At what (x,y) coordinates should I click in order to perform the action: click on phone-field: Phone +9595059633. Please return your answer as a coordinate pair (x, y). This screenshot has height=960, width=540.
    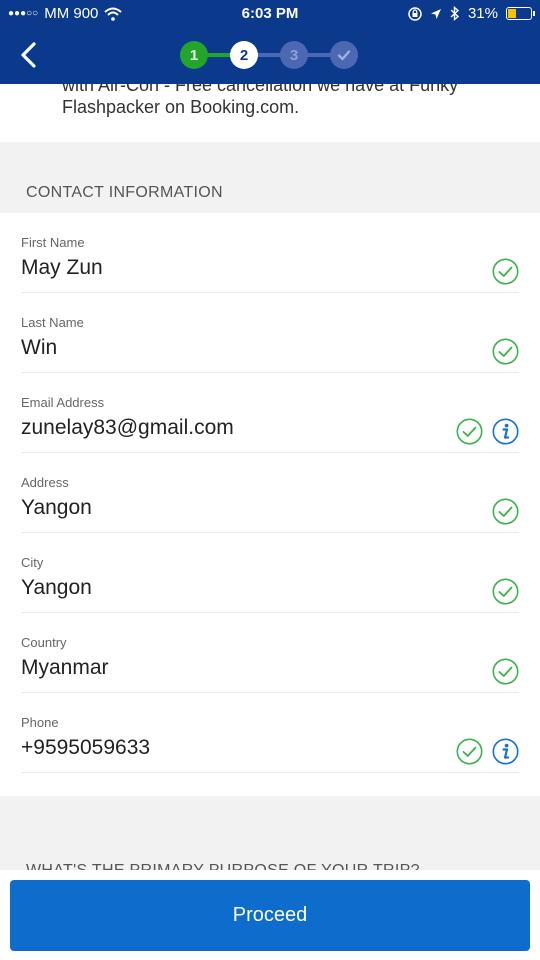
    Looking at the image, I should click on (270, 733).